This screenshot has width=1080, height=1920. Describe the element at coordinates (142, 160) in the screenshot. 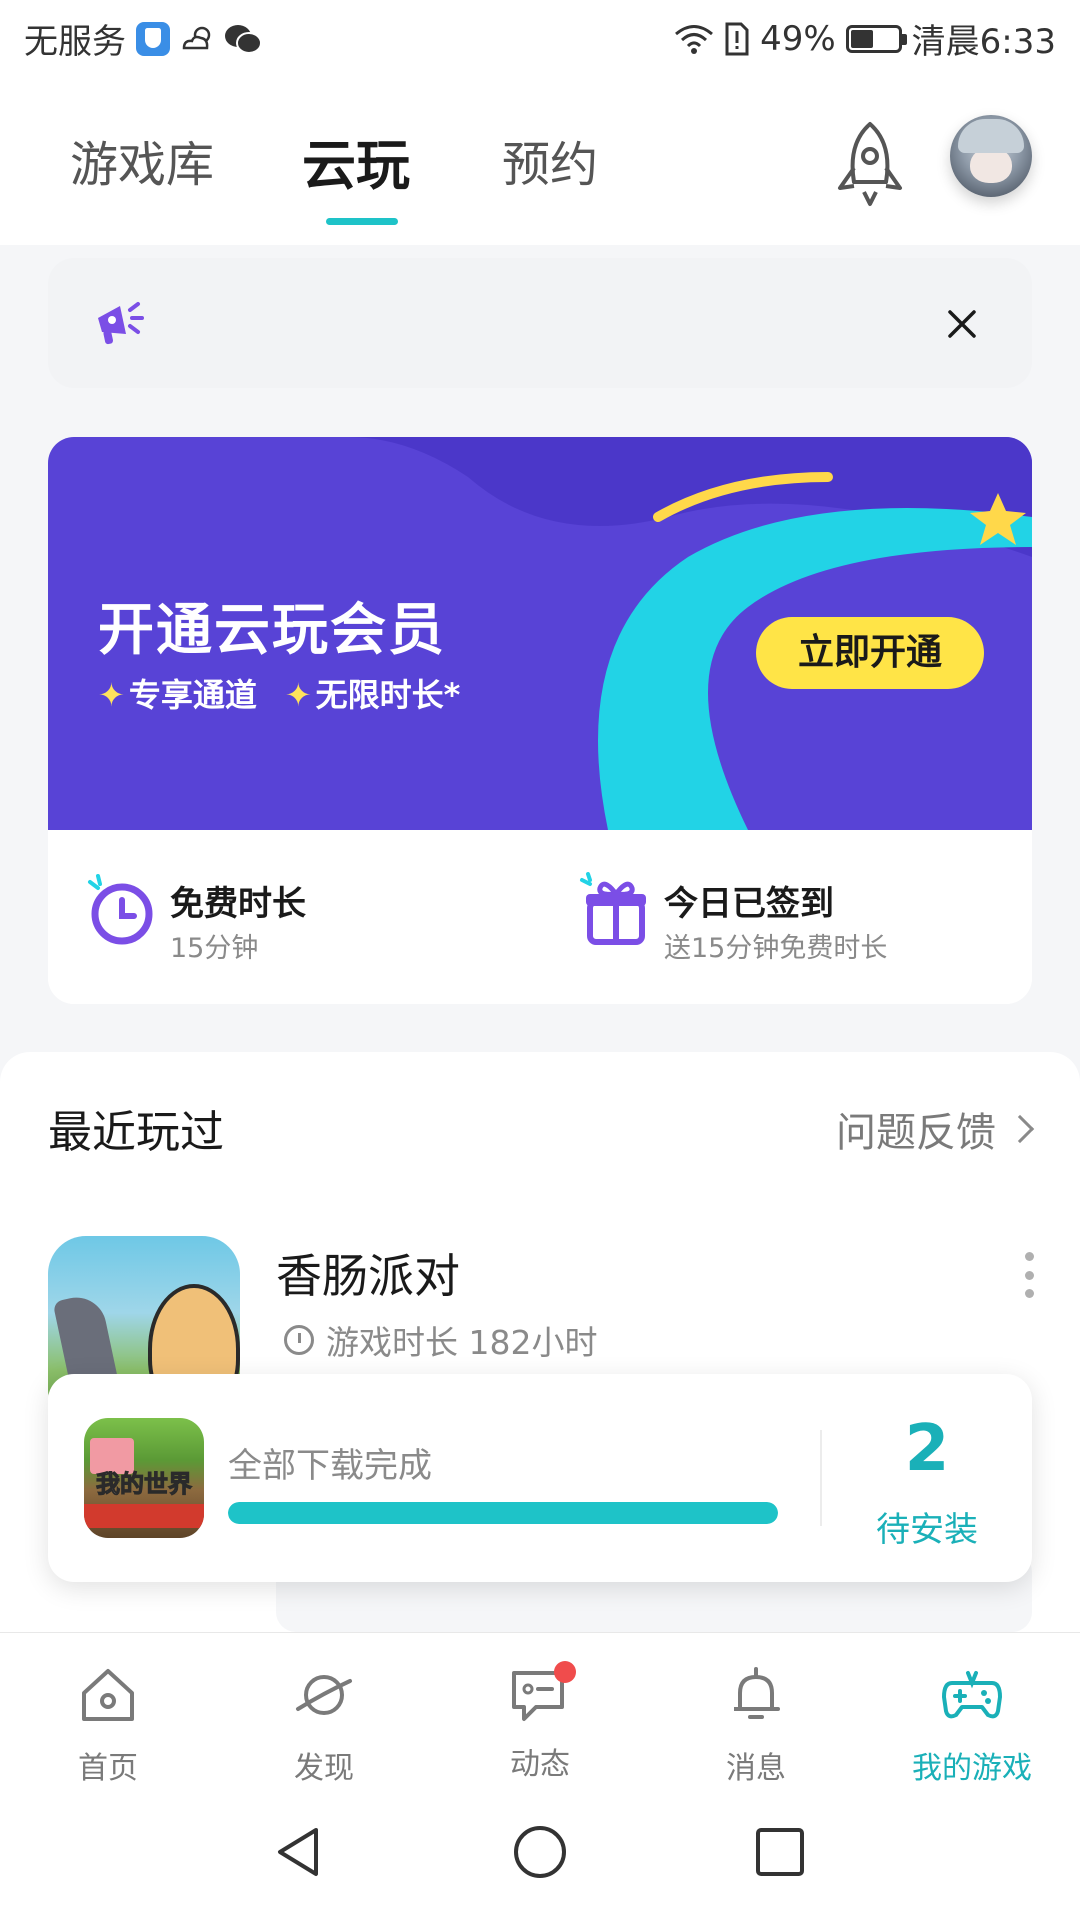

I see `tab-game-library: 游戏库` at that location.